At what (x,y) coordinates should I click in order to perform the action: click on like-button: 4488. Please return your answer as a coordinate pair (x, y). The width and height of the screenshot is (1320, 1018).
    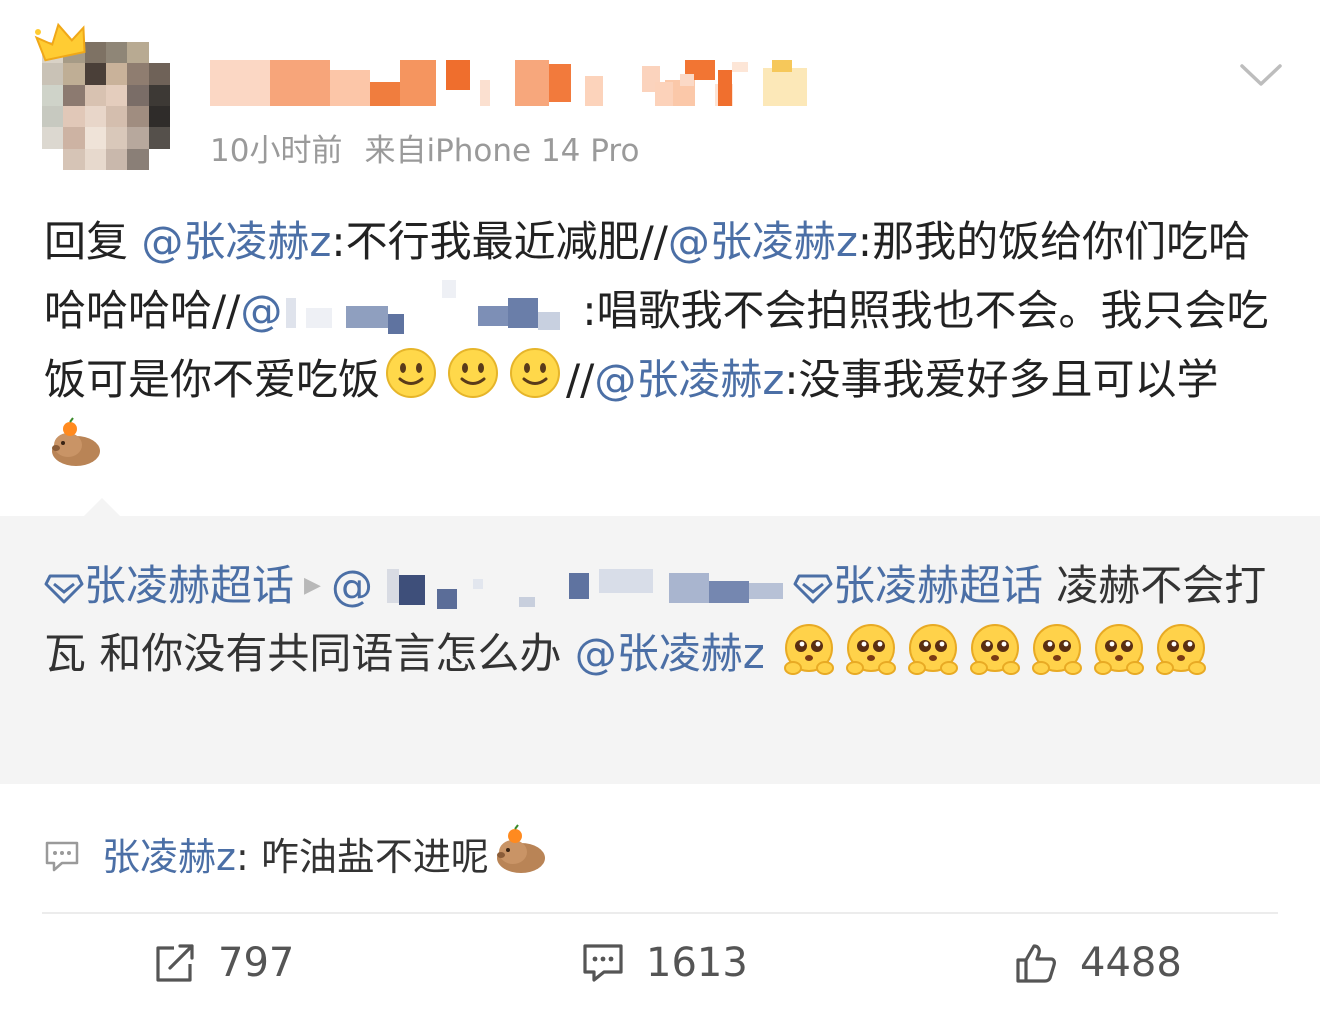
    Looking at the image, I should click on (1098, 963).